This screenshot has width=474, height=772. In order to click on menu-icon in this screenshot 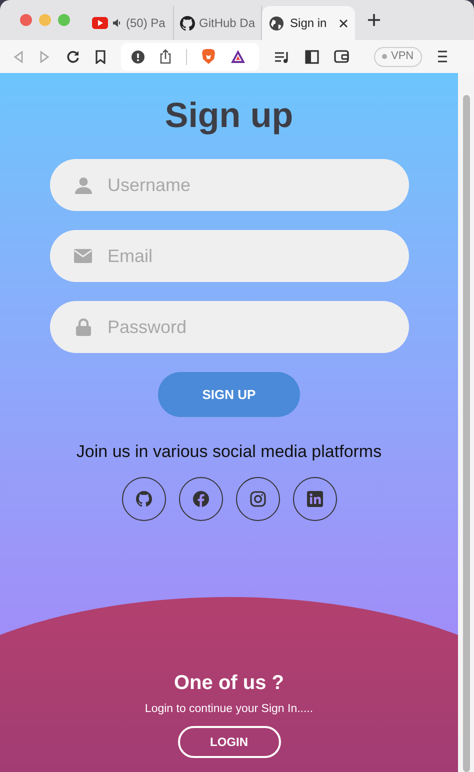, I will do `click(442, 56)`.